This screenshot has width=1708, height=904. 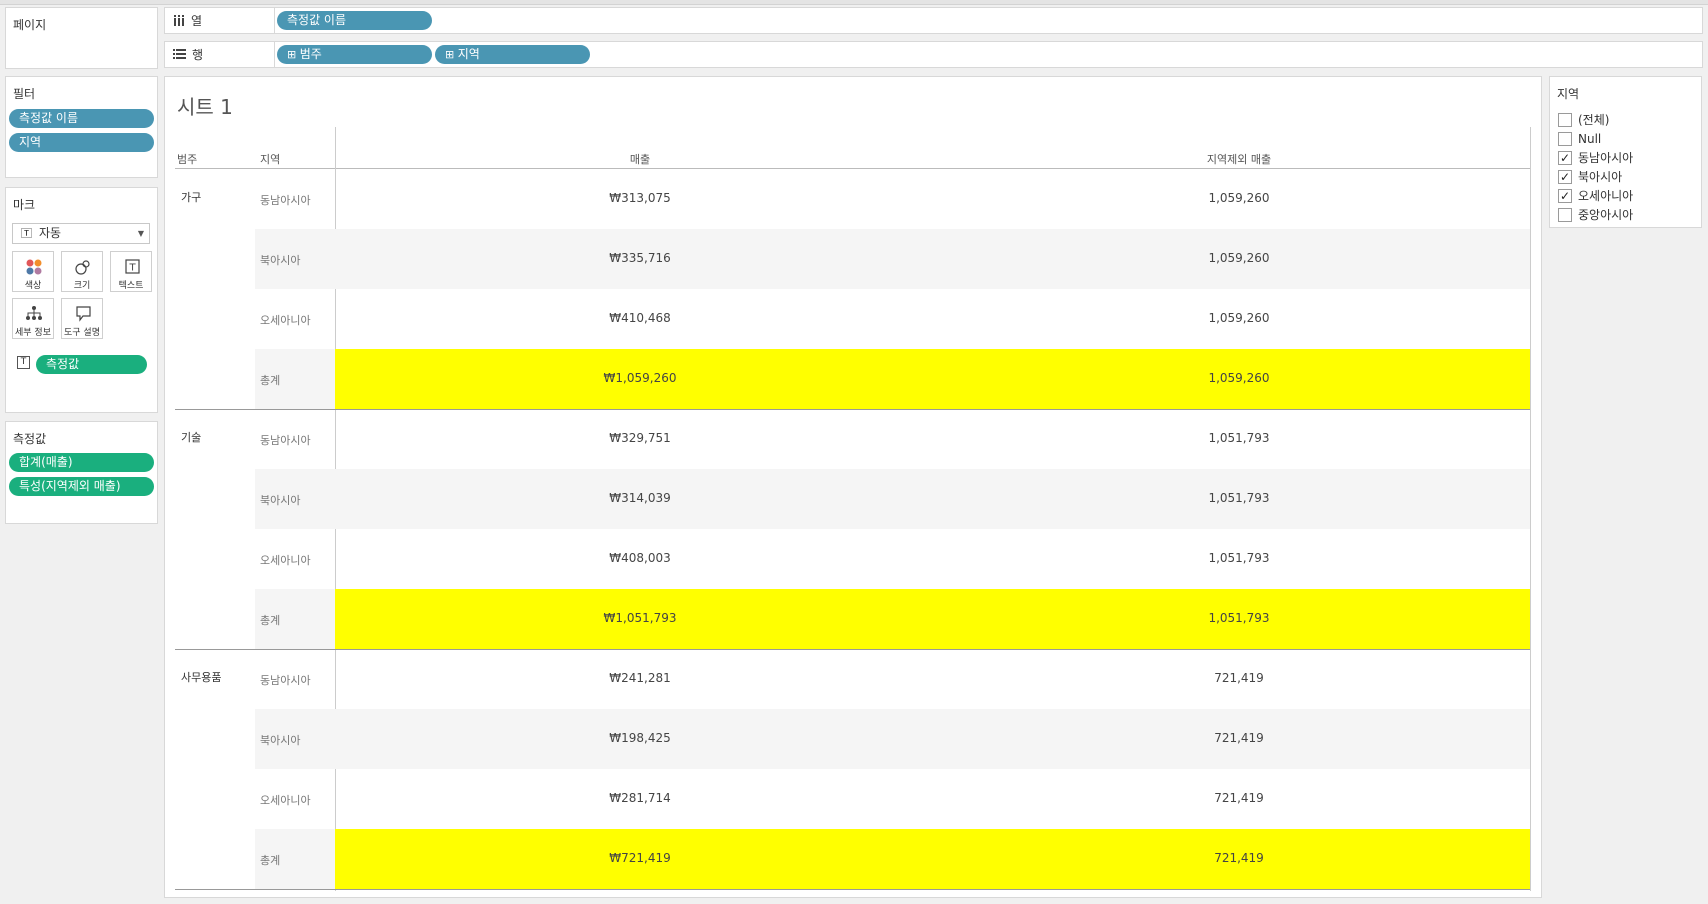 I want to click on measure-pill-sum-sales: 합계(매출), so click(x=81, y=462).